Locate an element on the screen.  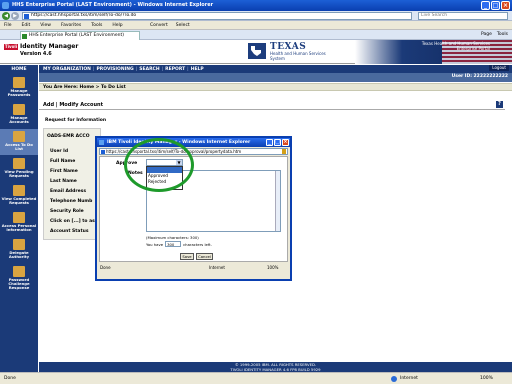
cancel-button: Cancel is located at coordinates (204, 256).